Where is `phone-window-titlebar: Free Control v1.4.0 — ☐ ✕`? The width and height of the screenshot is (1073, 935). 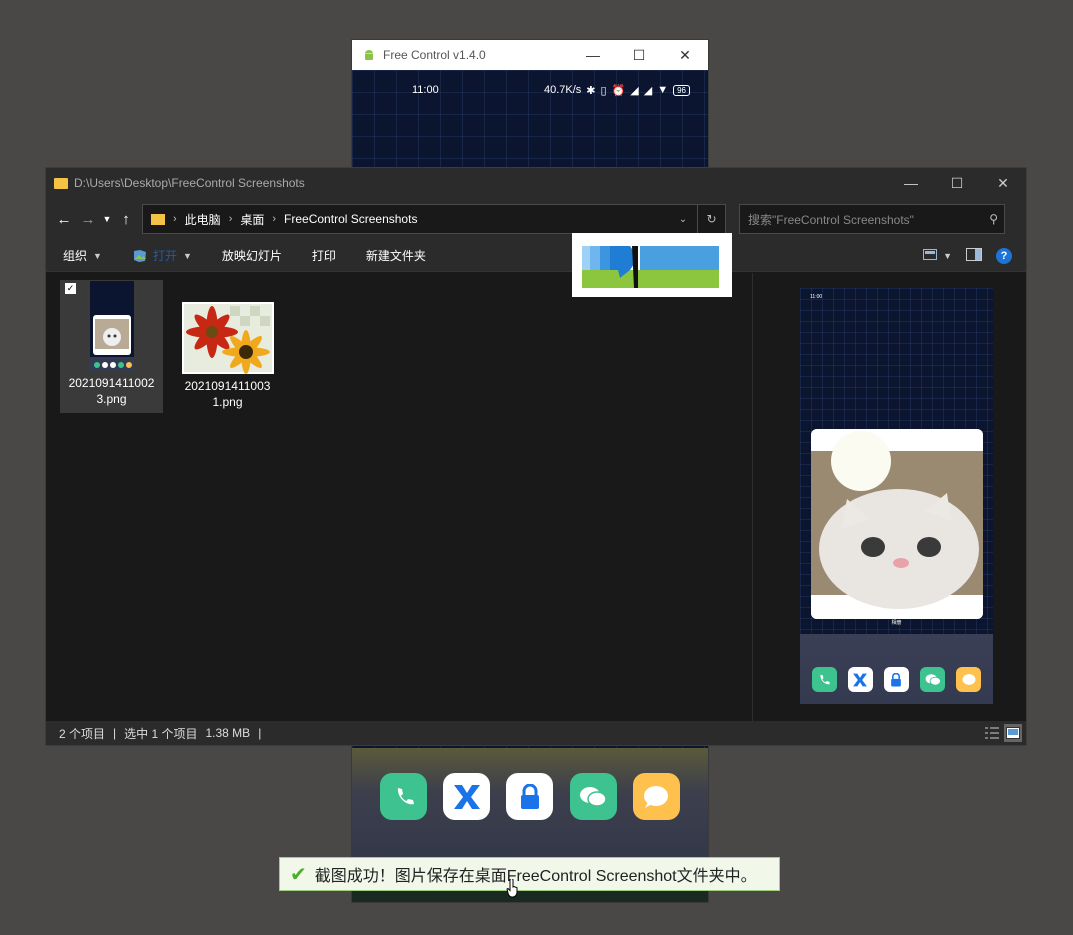 phone-window-titlebar: Free Control v1.4.0 — ☐ ✕ is located at coordinates (530, 55).